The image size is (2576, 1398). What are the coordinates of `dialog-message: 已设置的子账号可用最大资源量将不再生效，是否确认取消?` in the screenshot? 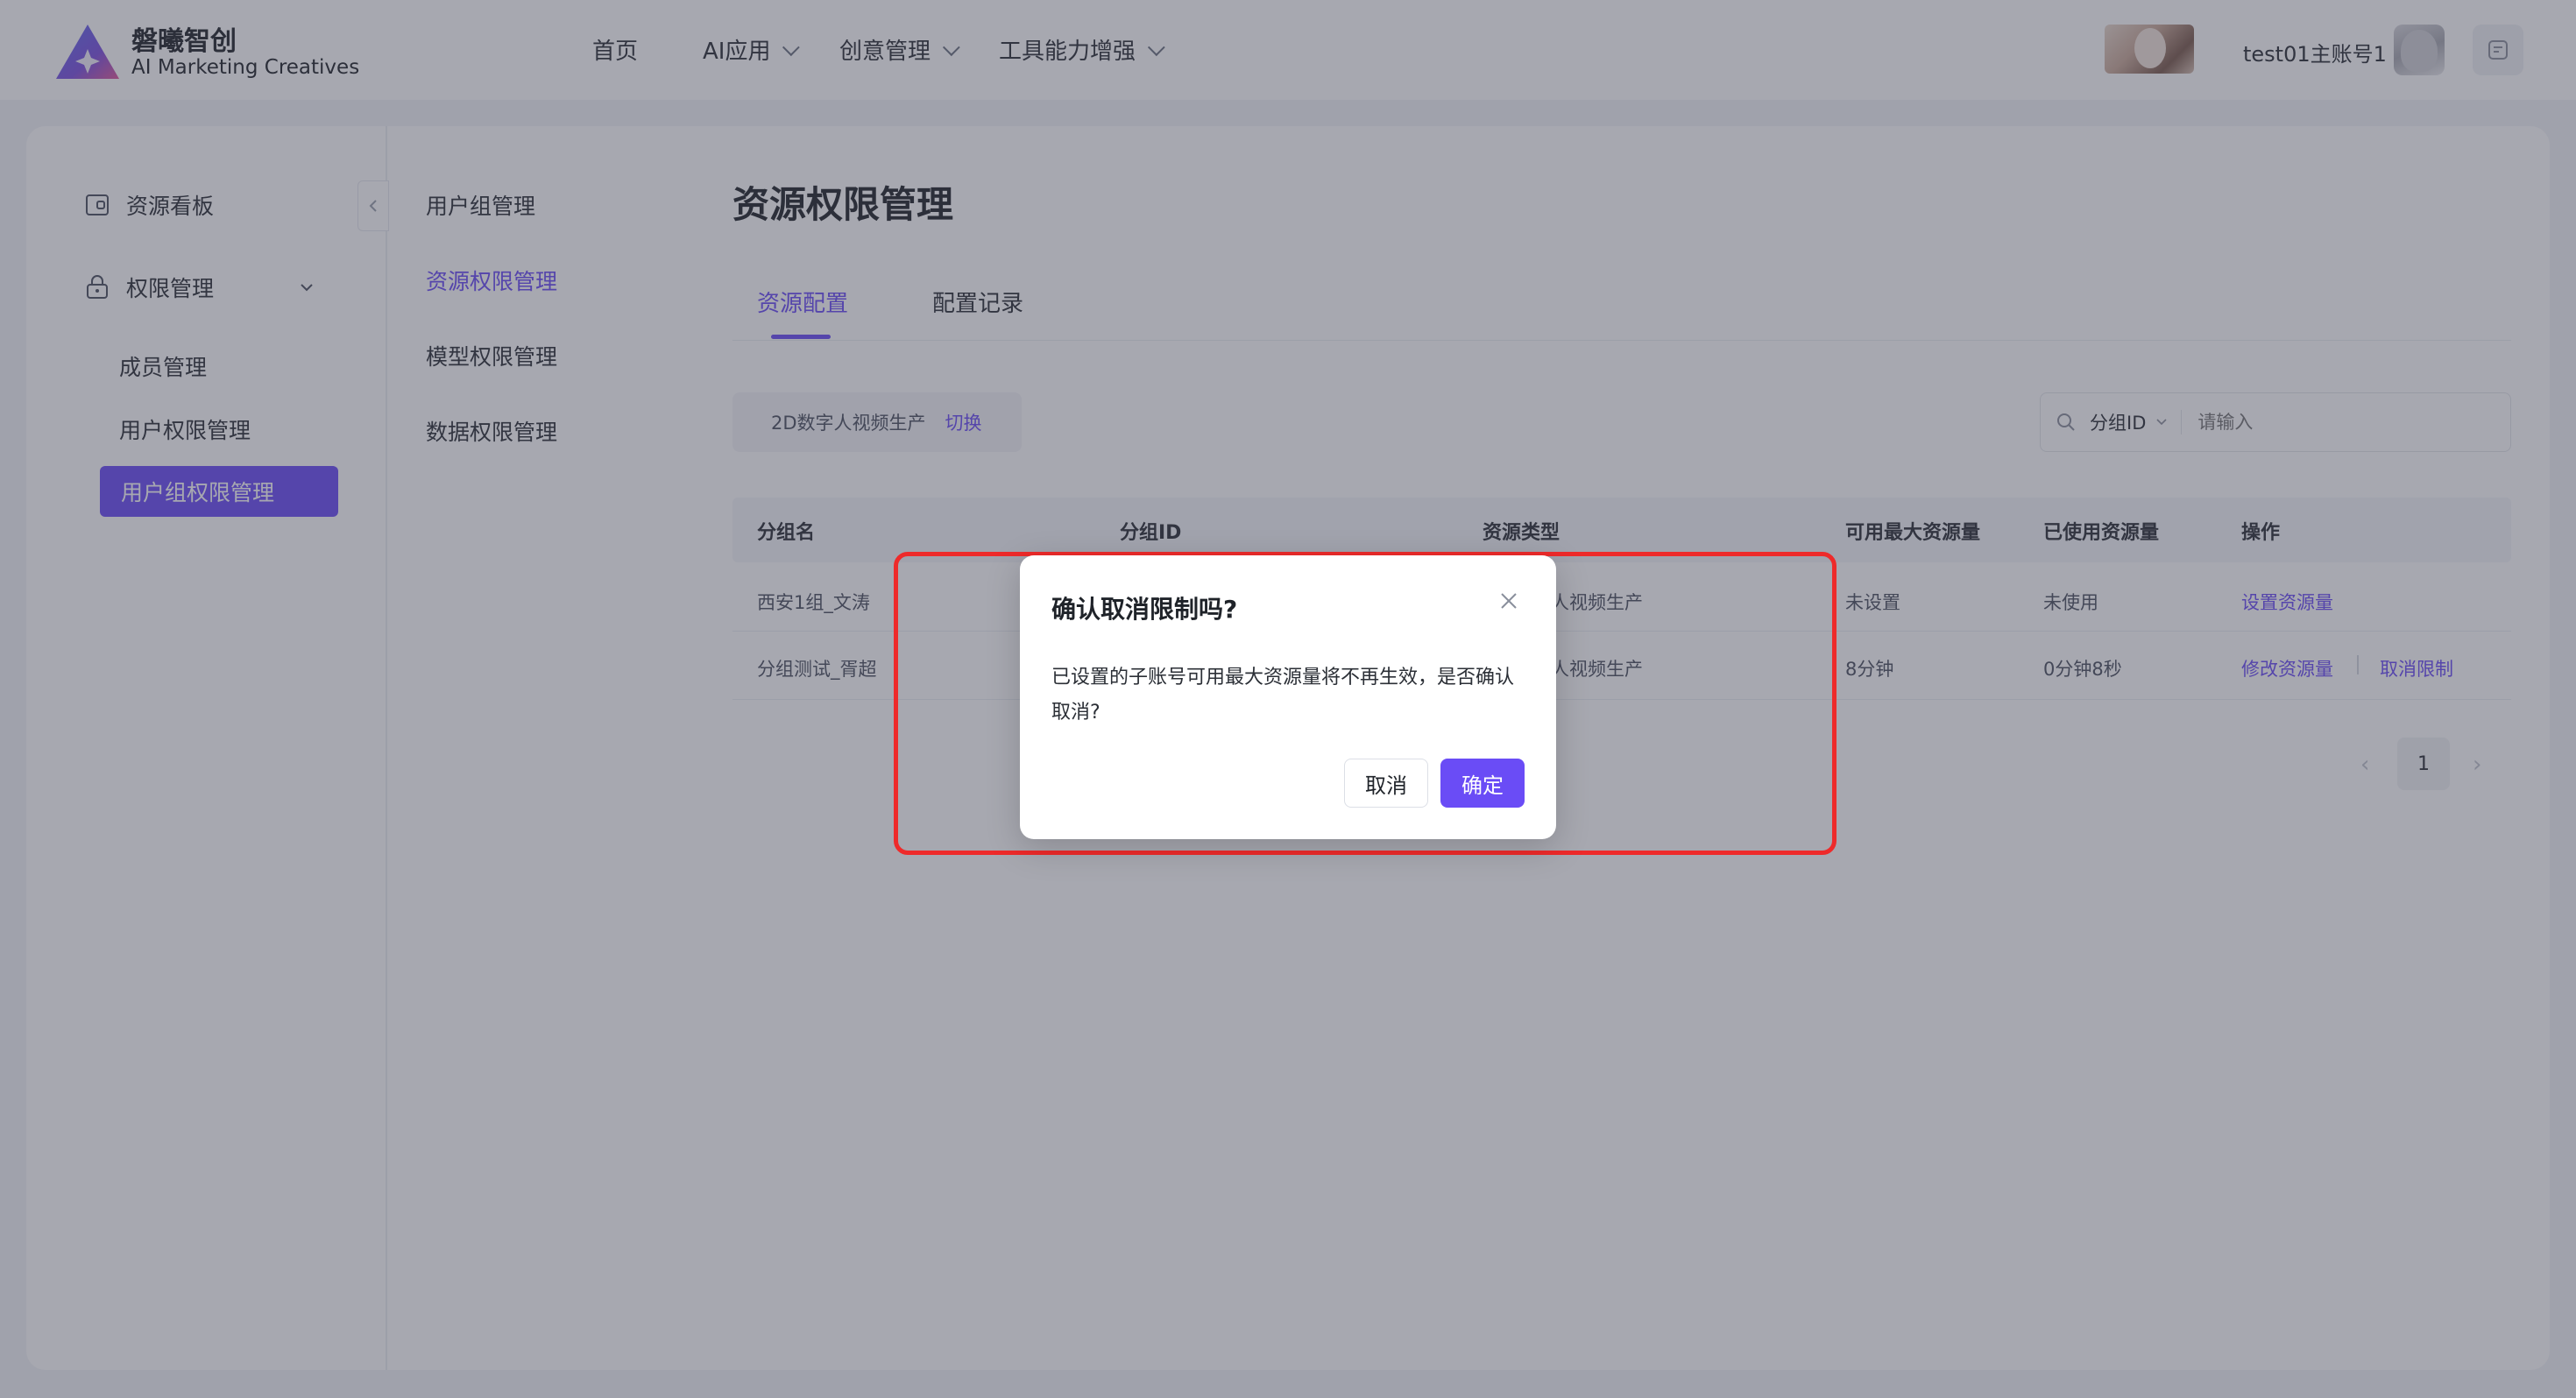 It's located at (1283, 695).